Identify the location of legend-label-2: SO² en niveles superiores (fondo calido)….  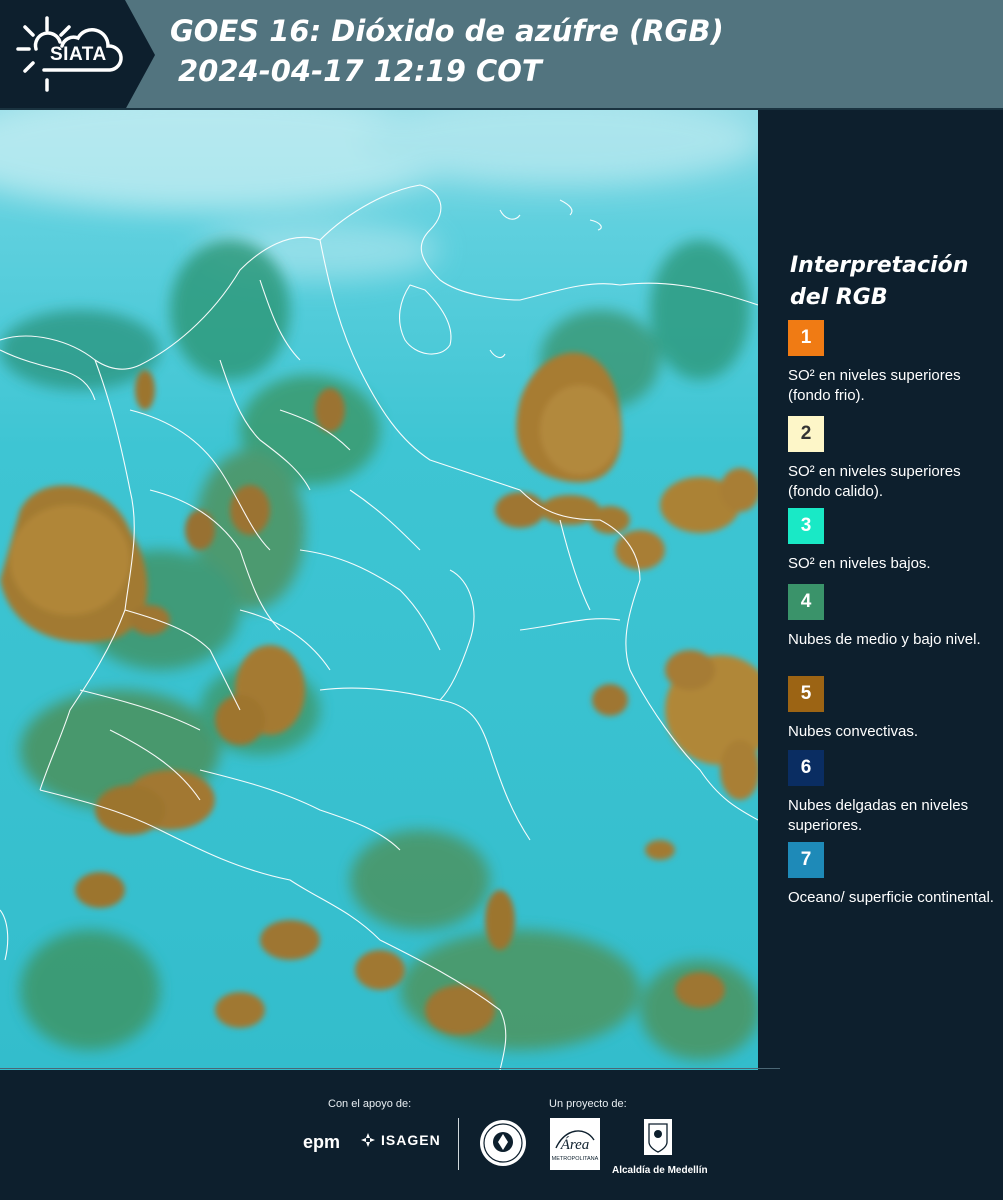
(874, 481).